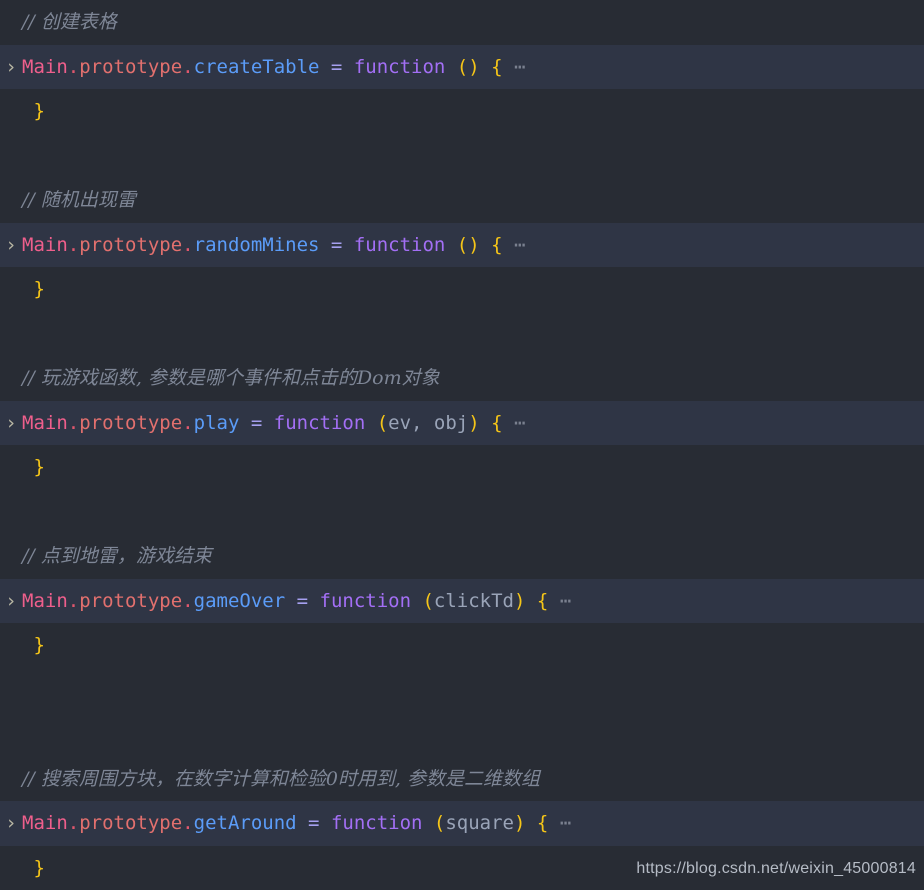  Describe the element at coordinates (117, 556) in the screenshot. I see `comment-text: // 点到地雷，游戏结束` at that location.